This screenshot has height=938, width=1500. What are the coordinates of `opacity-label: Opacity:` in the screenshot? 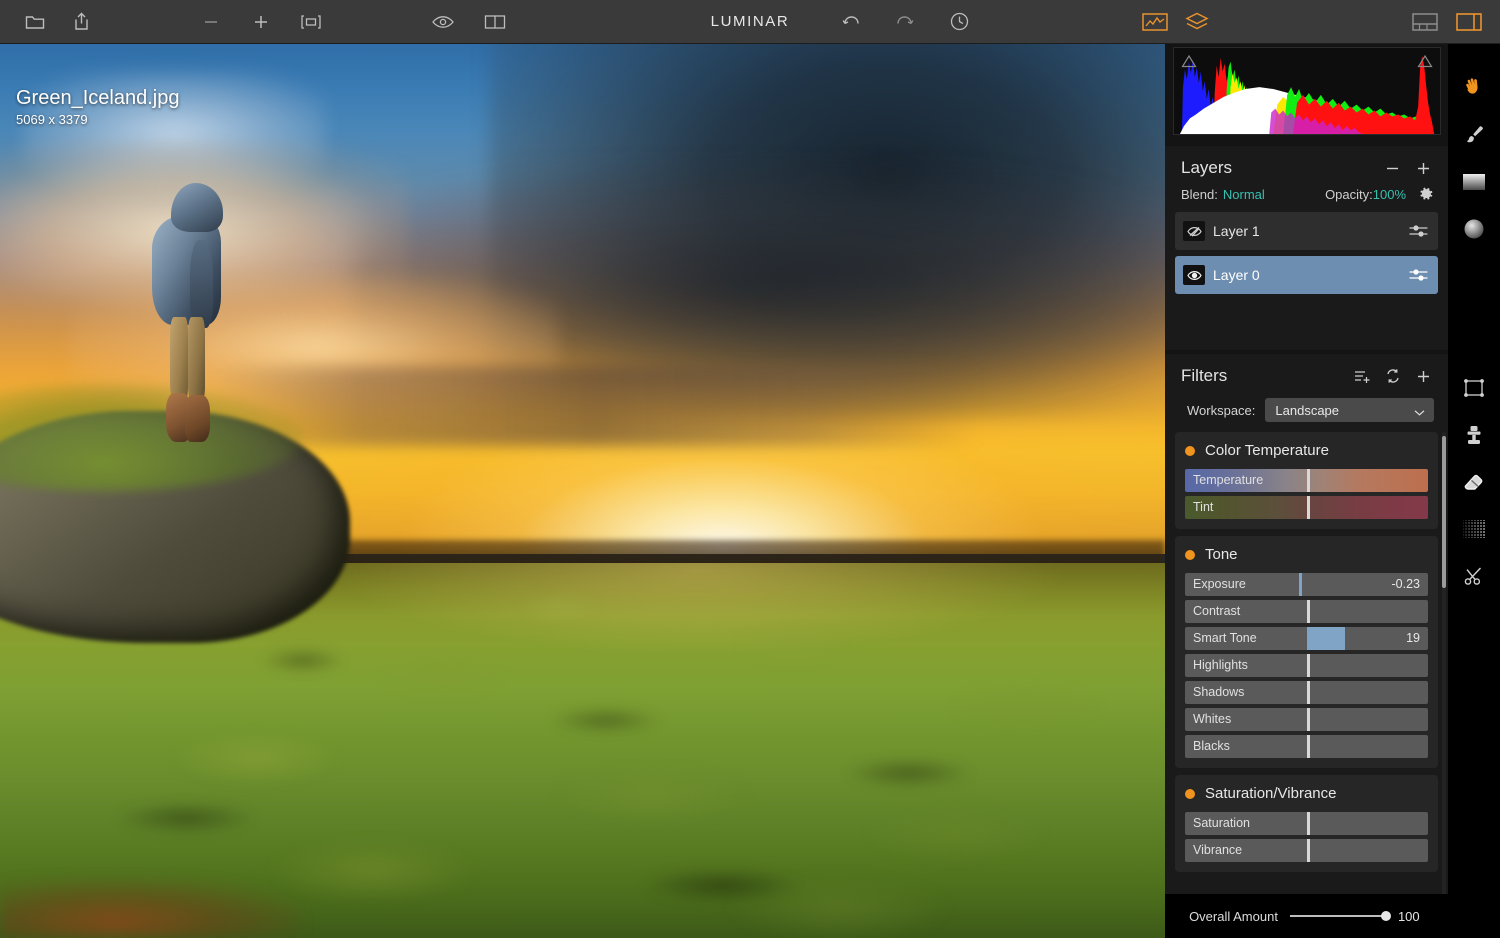 It's located at (1349, 194).